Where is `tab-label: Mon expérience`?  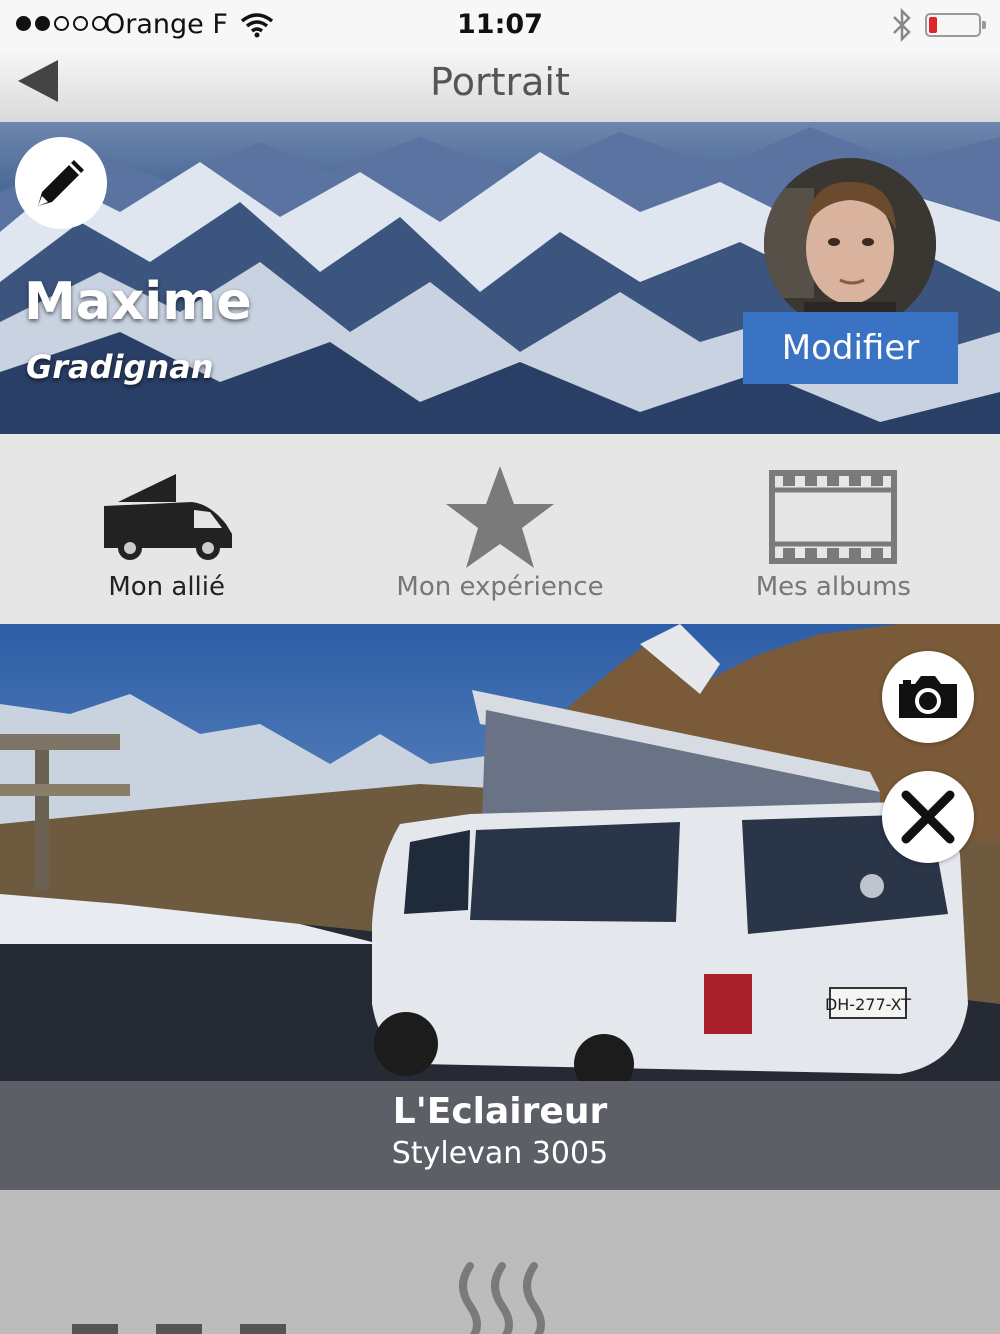
tab-label: Mon expérience is located at coordinates (500, 587).